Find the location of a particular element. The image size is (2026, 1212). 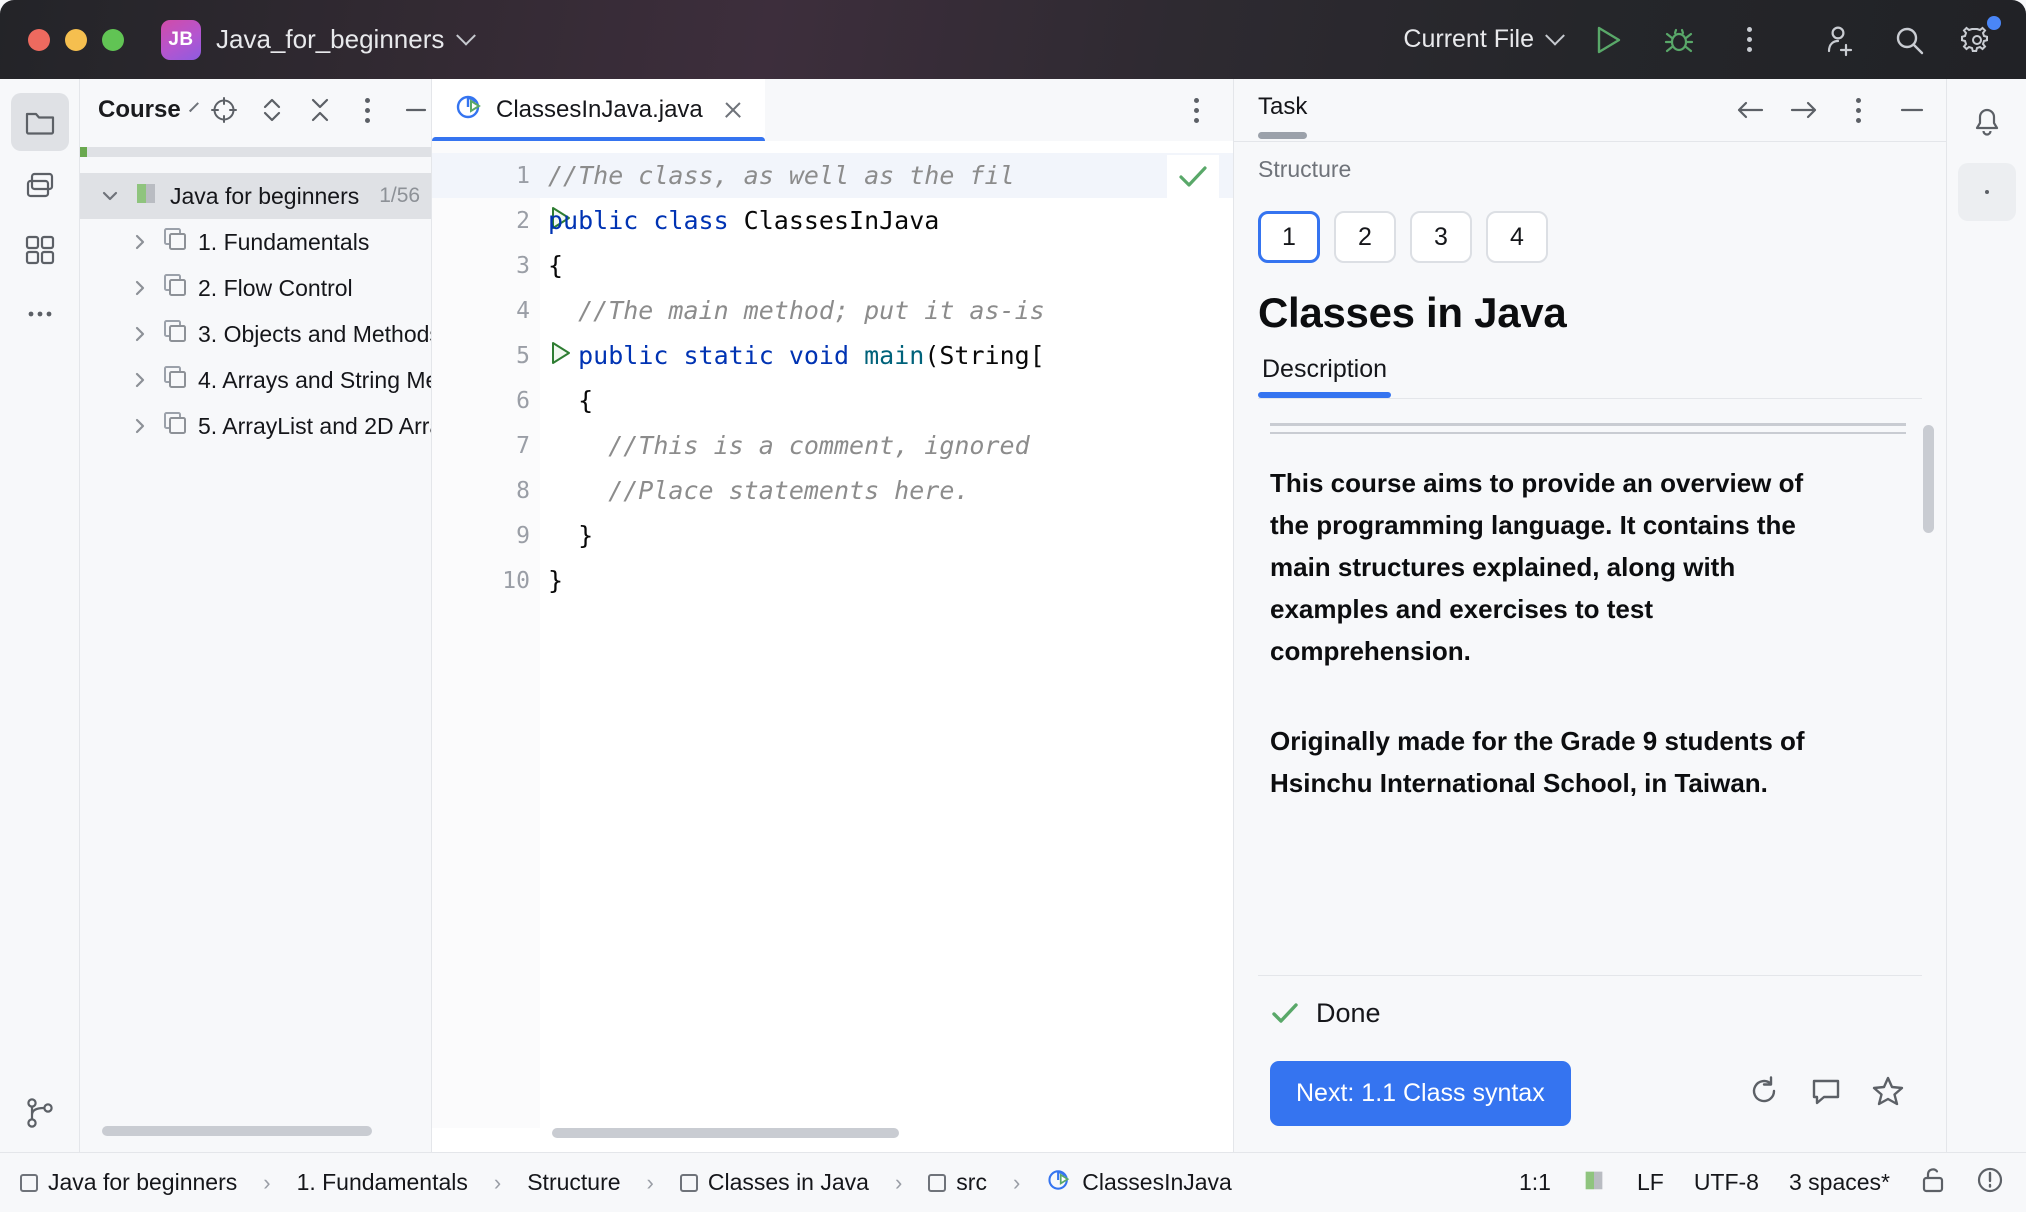

reset-button is located at coordinates (1764, 1093).